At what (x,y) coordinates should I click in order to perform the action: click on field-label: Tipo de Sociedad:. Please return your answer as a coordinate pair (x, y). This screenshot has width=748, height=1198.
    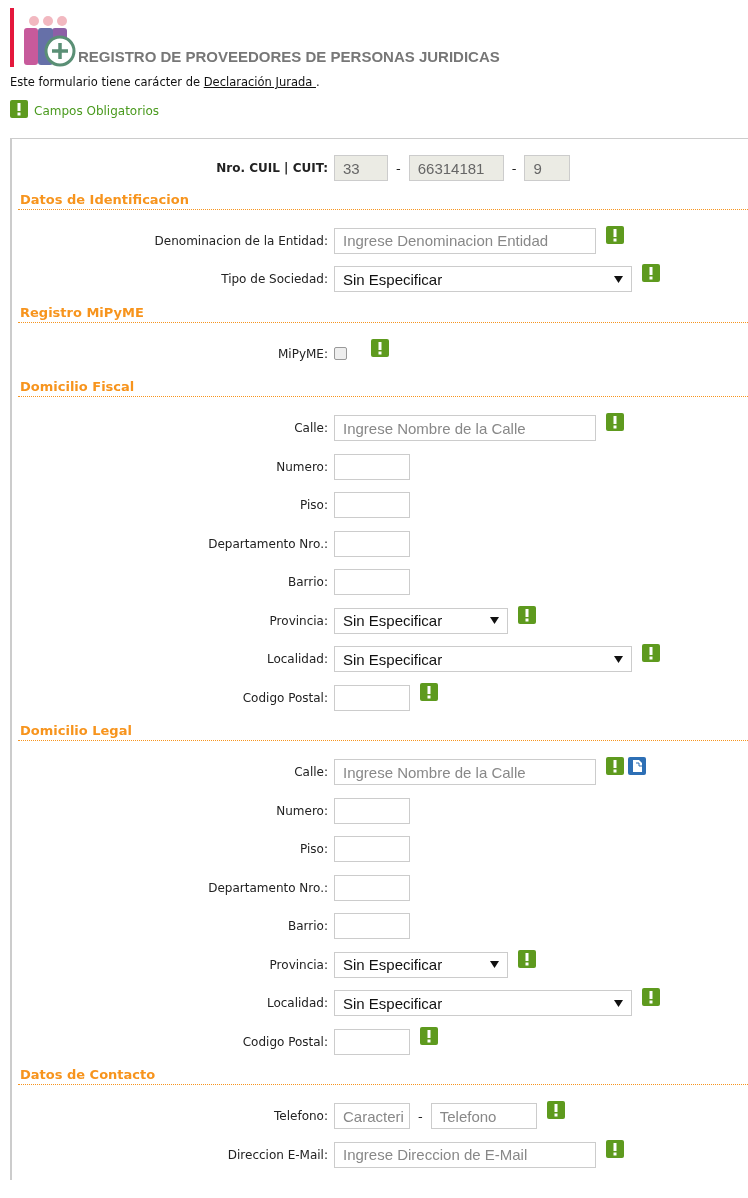
    Looking at the image, I should click on (274, 279).